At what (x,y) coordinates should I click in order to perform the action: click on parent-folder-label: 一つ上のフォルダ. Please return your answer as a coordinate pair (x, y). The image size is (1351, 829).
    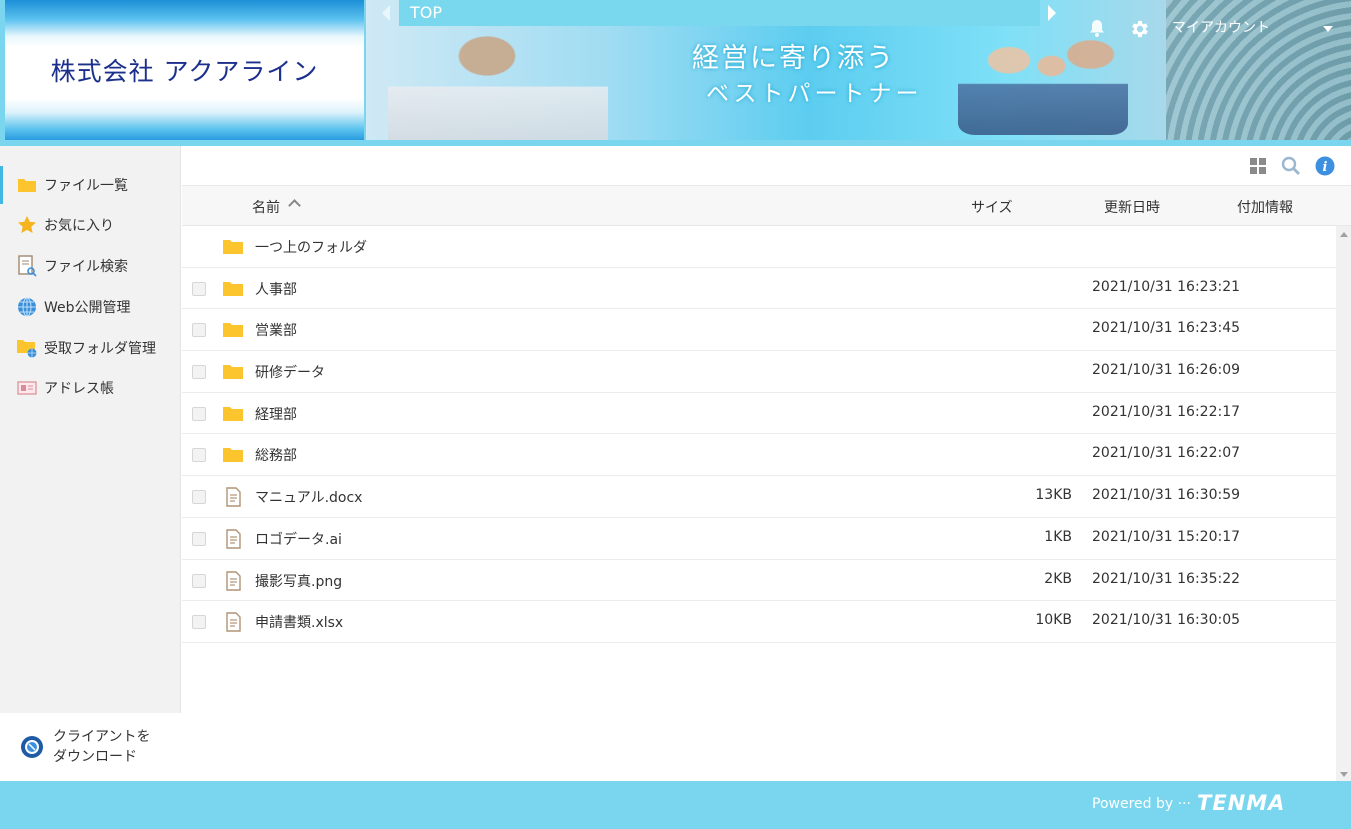
    Looking at the image, I should click on (311, 248).